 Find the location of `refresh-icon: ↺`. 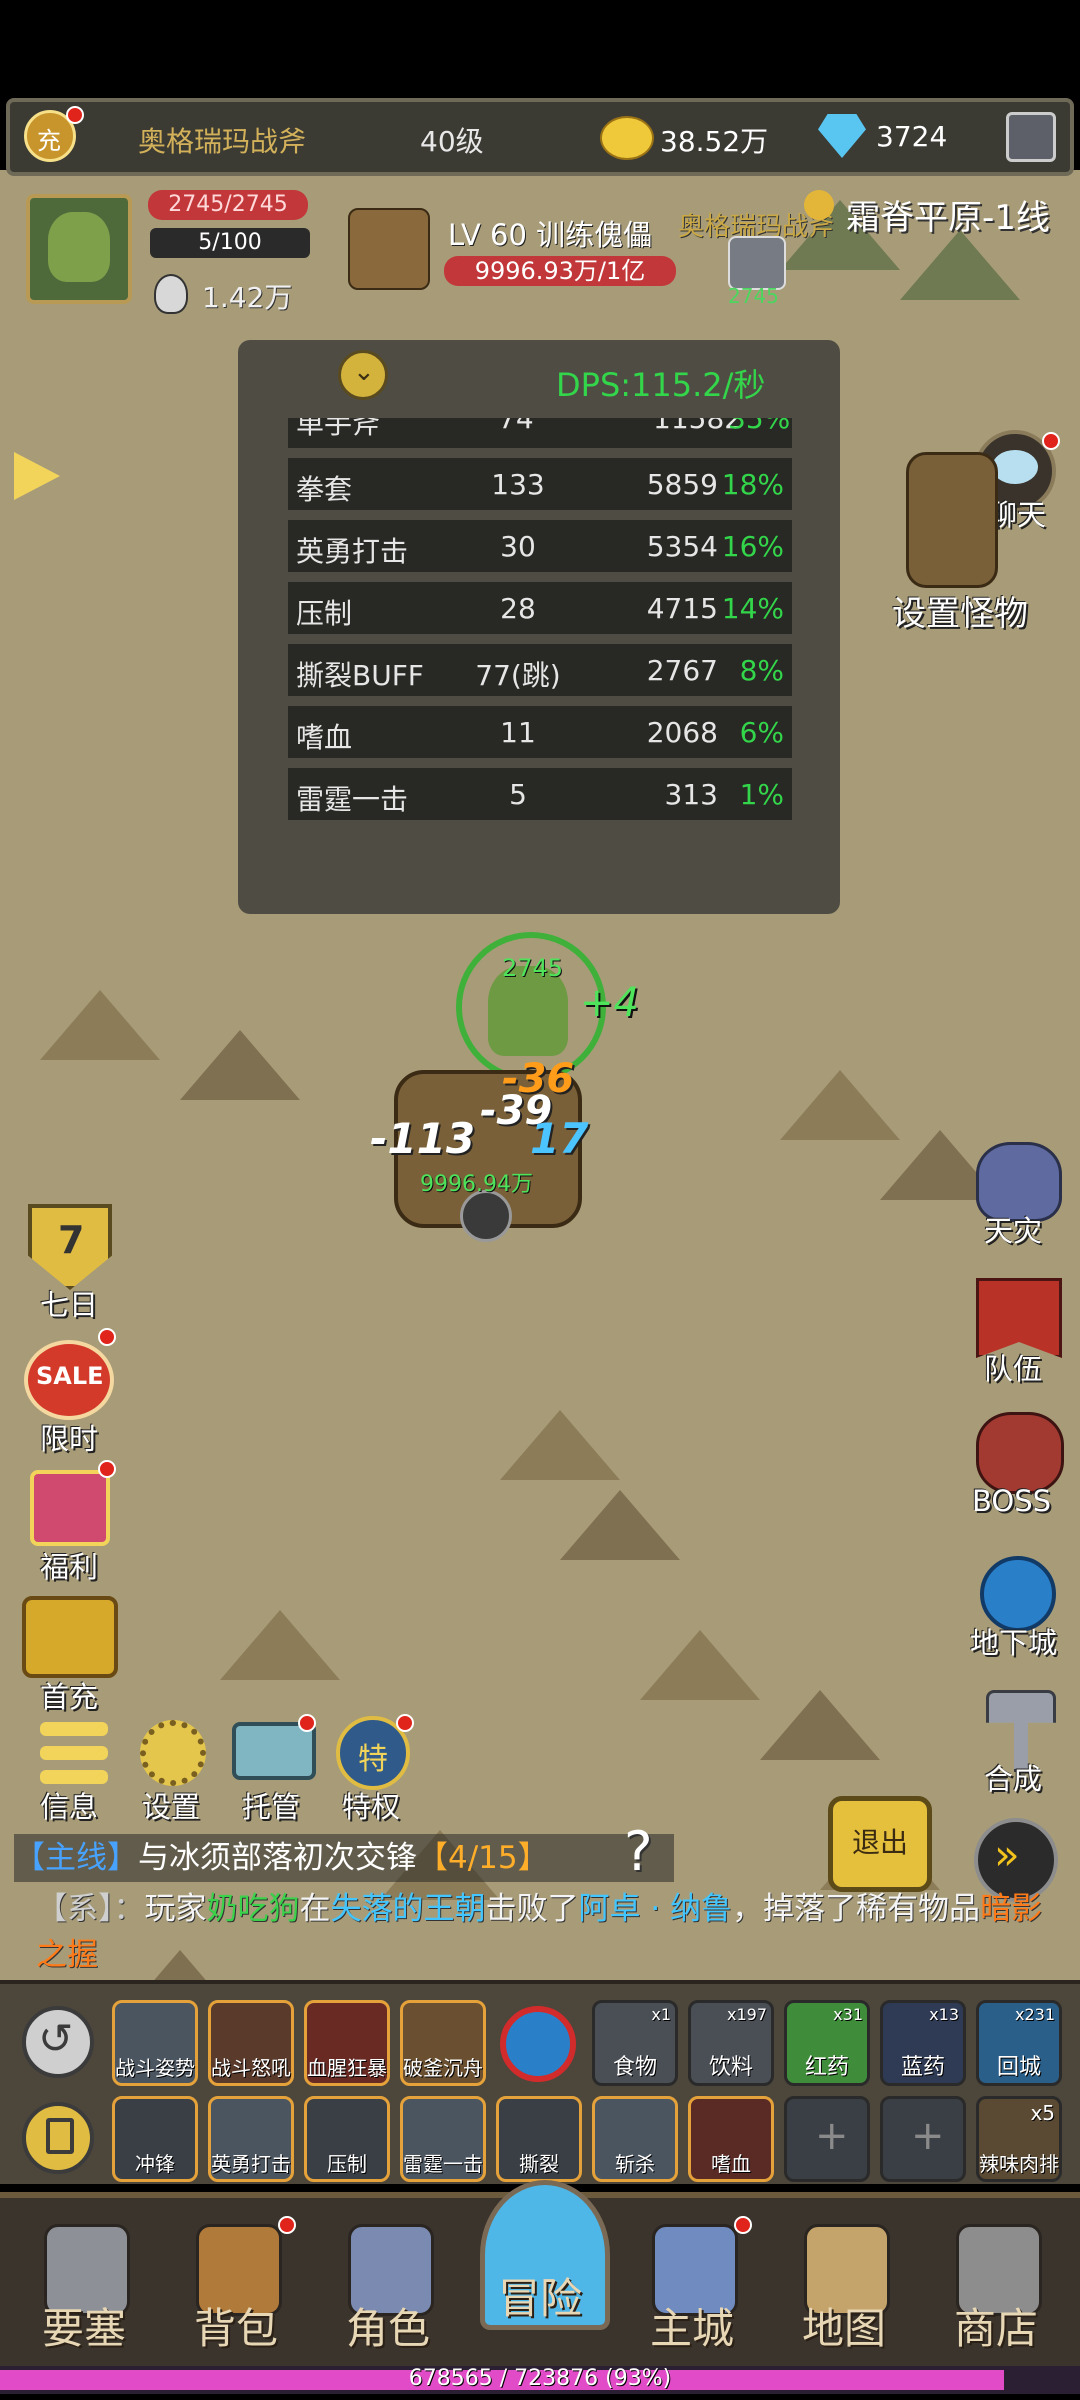

refresh-icon: ↺ is located at coordinates (56, 2038).